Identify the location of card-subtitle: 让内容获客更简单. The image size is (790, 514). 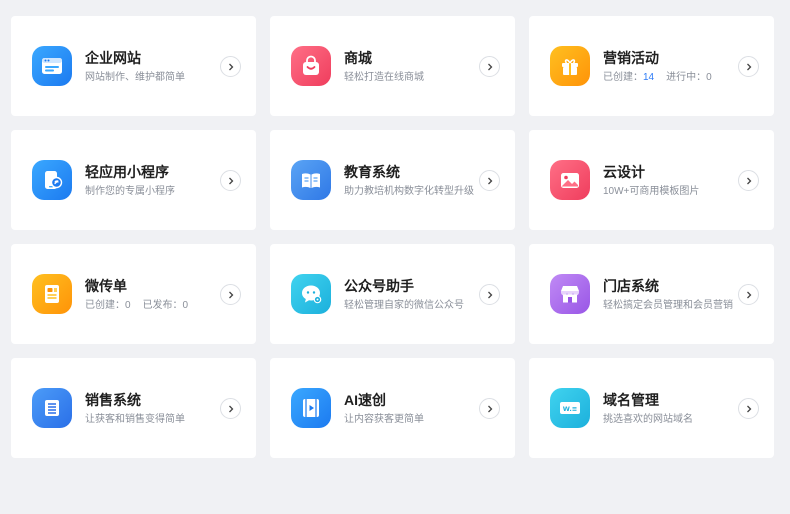
(384, 419).